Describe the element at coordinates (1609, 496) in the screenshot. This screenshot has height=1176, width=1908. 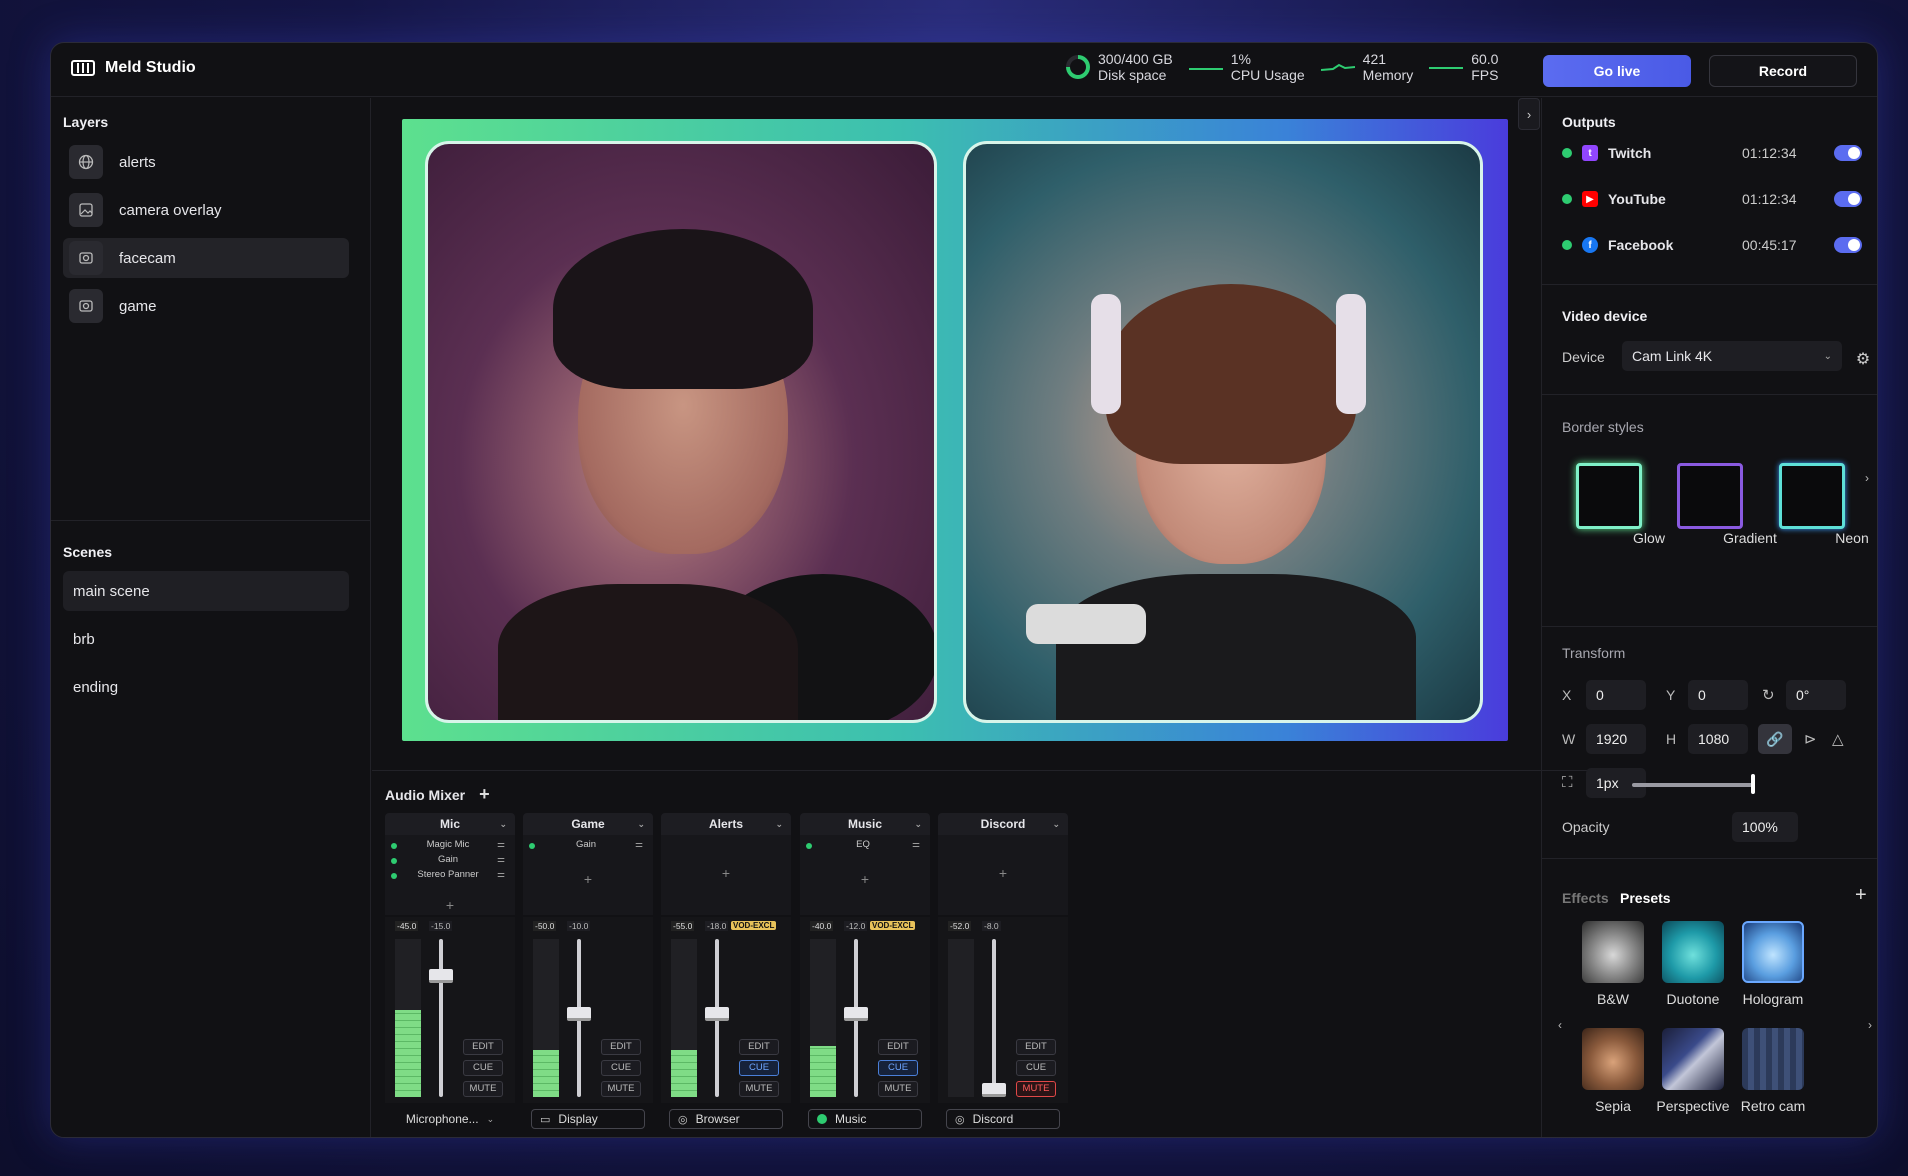
I see `border-style-glow` at that location.